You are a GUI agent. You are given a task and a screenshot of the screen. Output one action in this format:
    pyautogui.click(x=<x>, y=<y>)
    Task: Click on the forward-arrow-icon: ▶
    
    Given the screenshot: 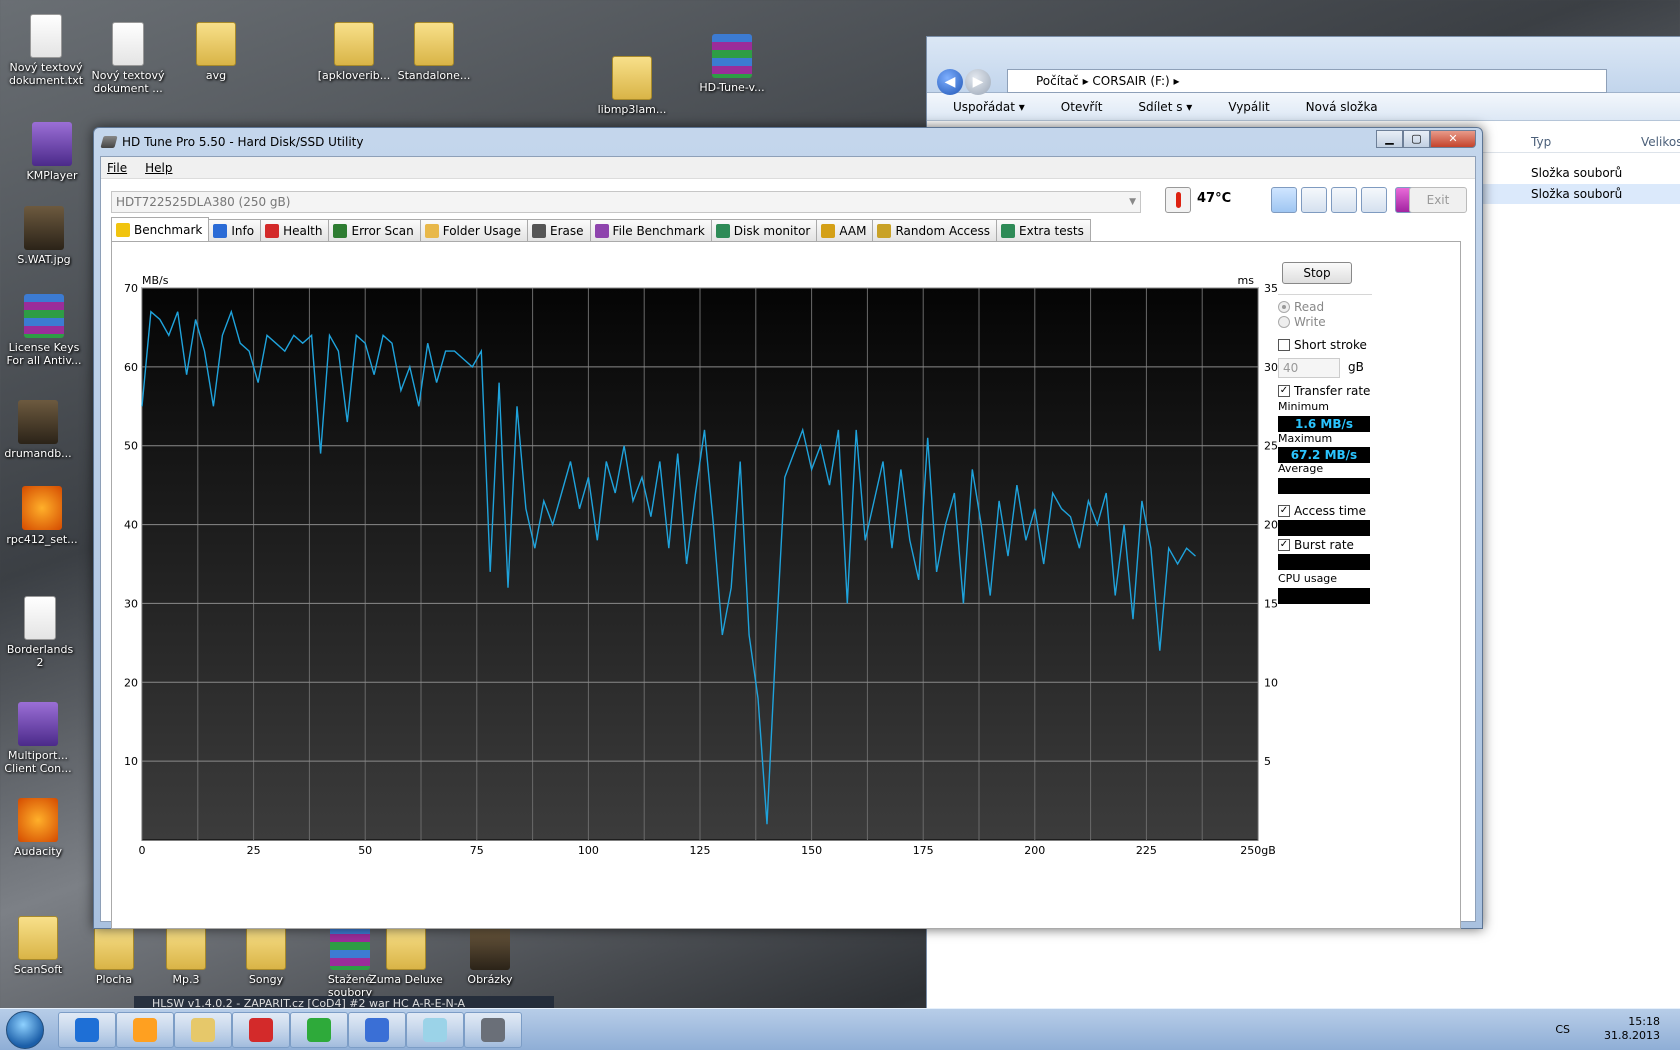 What is the action you would take?
    pyautogui.click(x=978, y=82)
    